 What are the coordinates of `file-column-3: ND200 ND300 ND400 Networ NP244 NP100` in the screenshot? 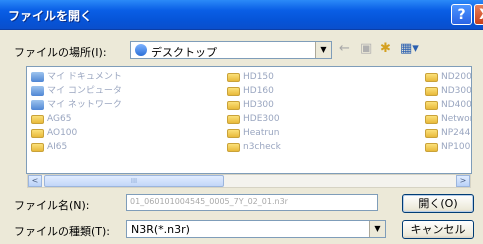 It's located at (448, 112).